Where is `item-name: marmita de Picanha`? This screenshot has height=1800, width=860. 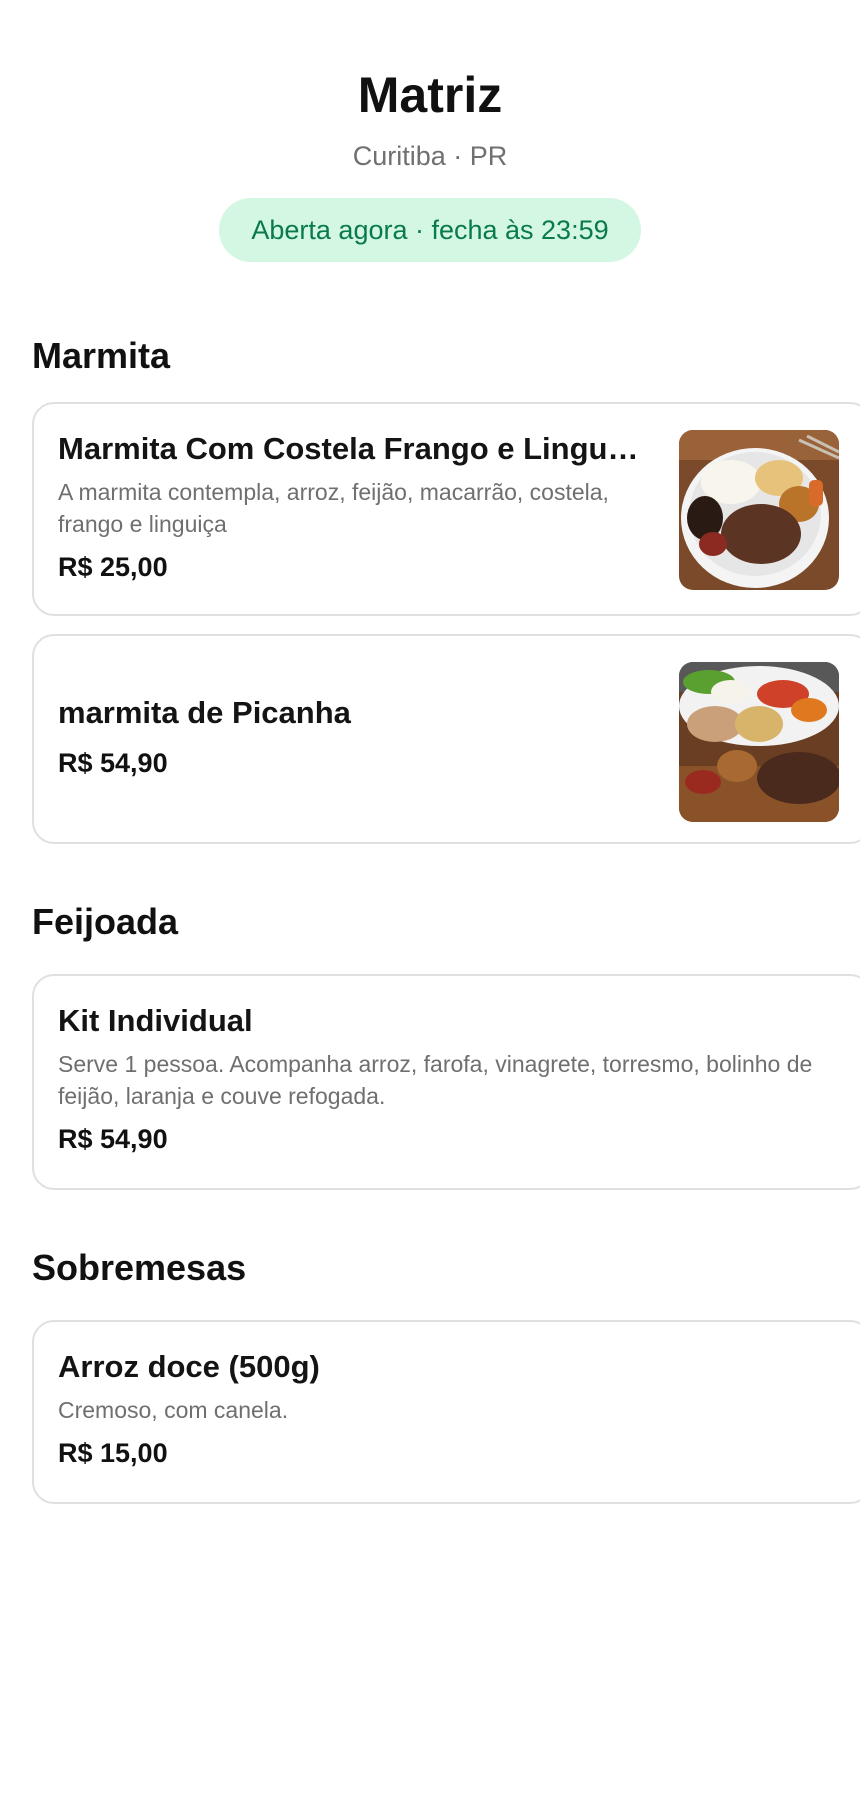
item-name: marmita de Picanha is located at coordinates (204, 712).